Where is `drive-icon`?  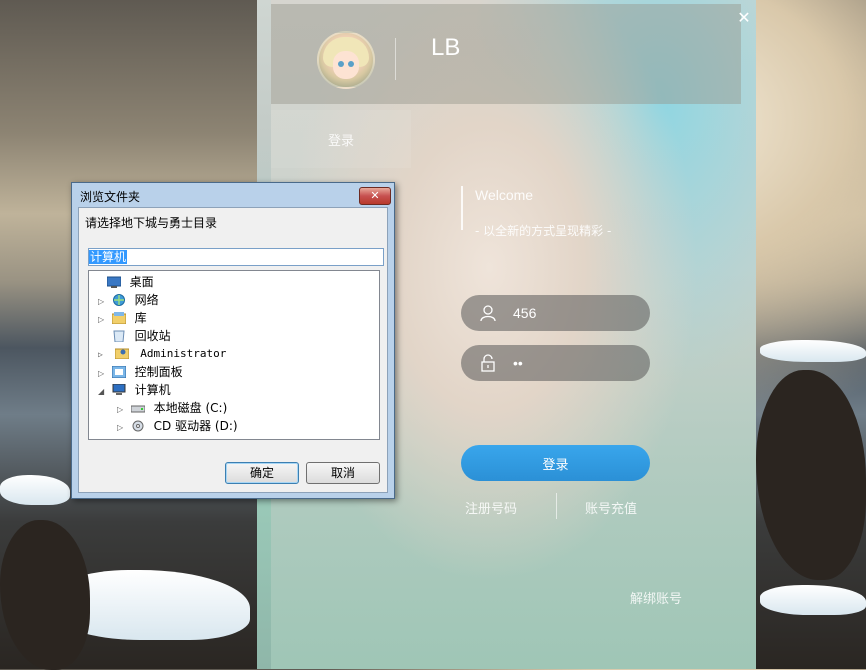
drive-icon is located at coordinates (137, 409).